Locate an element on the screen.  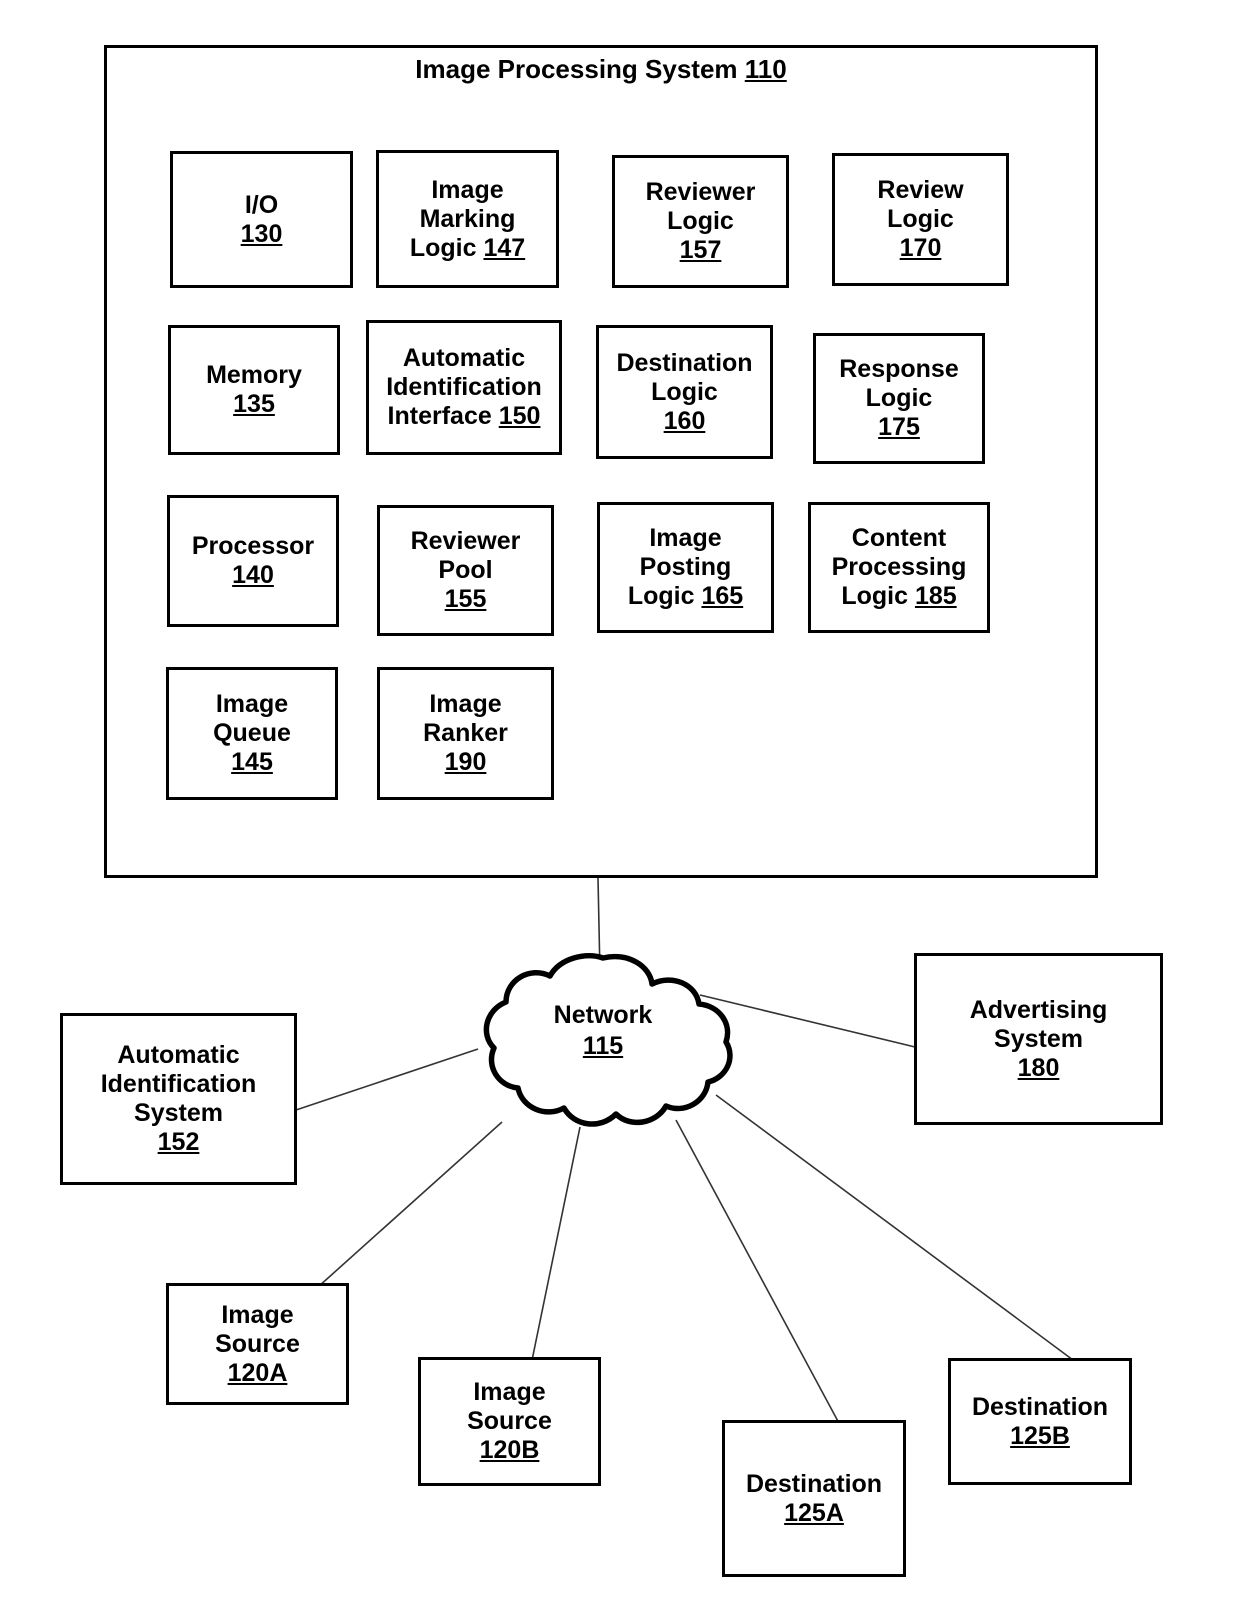
node-image-queue: Image Queue 145 is located at coordinates (252, 733).